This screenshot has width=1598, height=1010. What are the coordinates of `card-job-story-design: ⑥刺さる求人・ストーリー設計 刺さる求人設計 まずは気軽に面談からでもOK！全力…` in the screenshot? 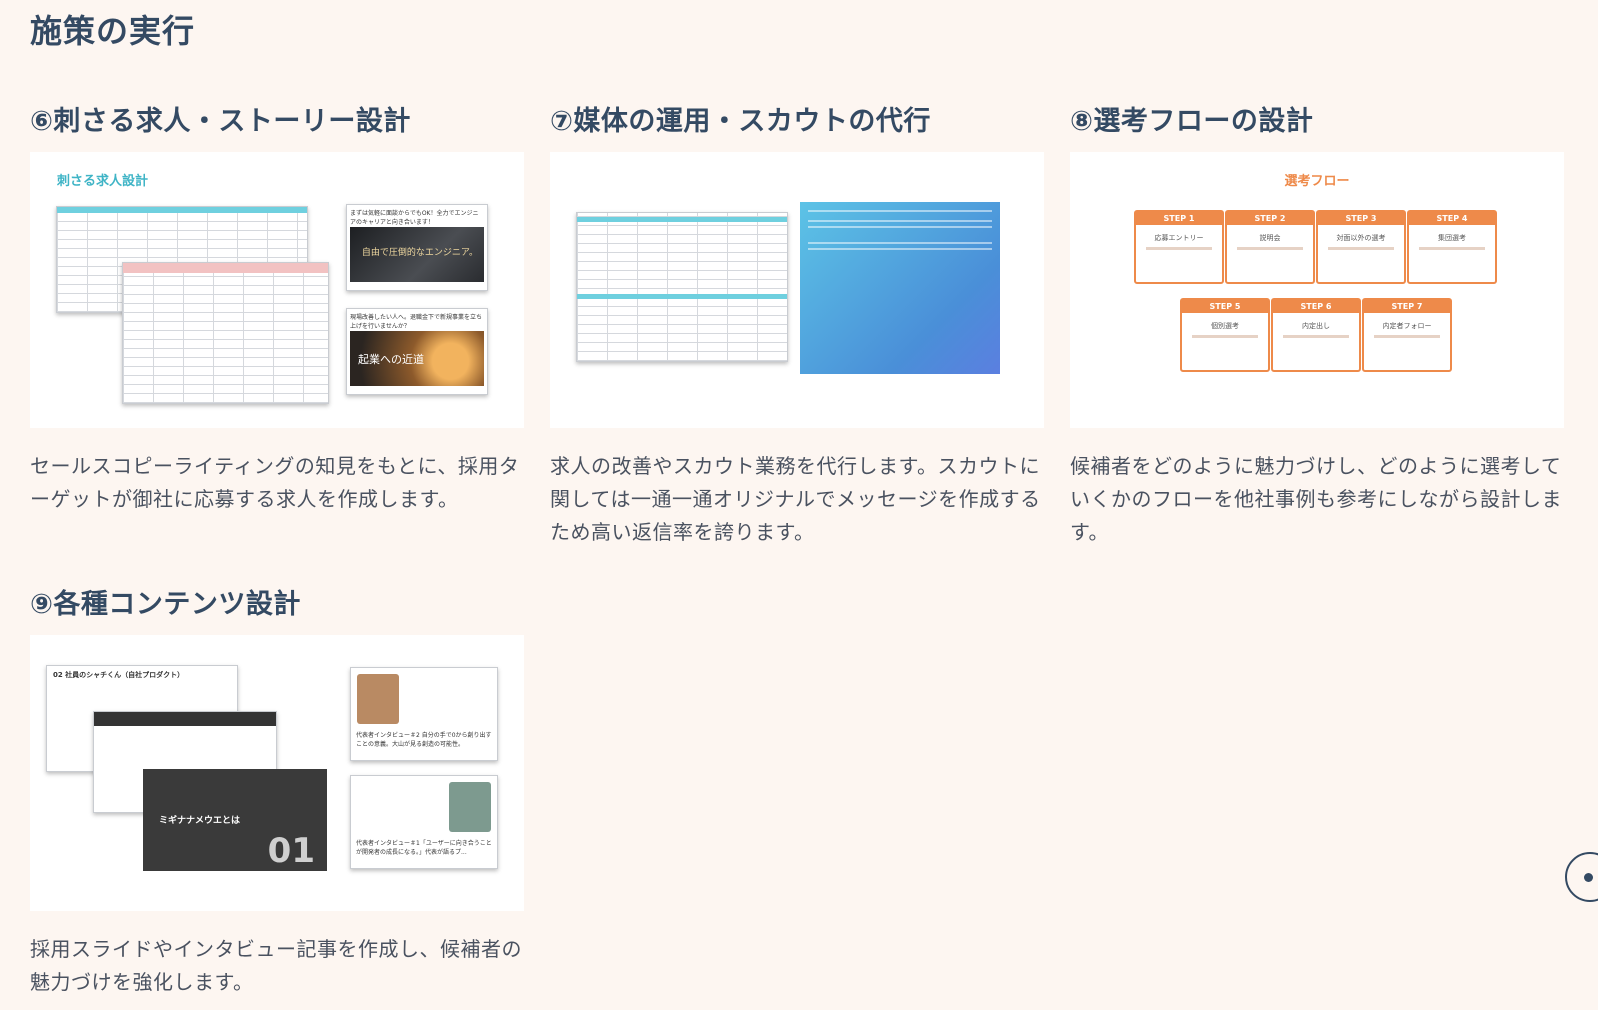 It's located at (277, 309).